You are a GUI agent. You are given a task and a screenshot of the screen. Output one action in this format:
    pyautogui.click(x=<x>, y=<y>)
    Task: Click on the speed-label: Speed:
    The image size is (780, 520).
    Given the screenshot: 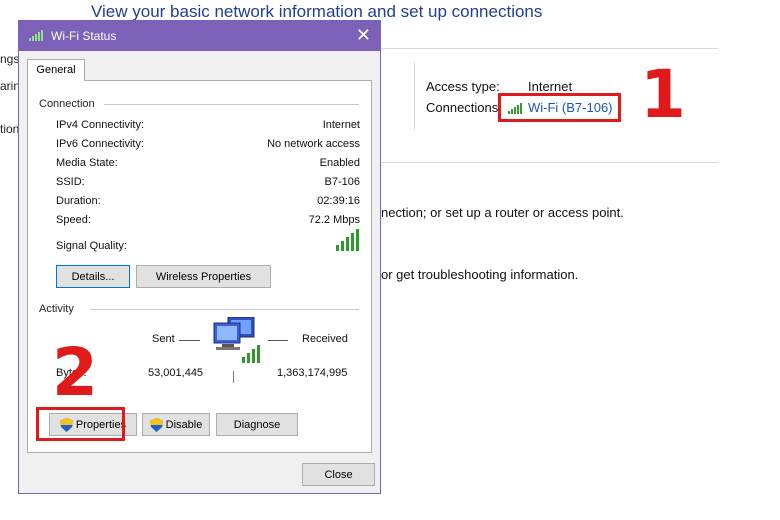 What is the action you would take?
    pyautogui.click(x=73, y=220)
    